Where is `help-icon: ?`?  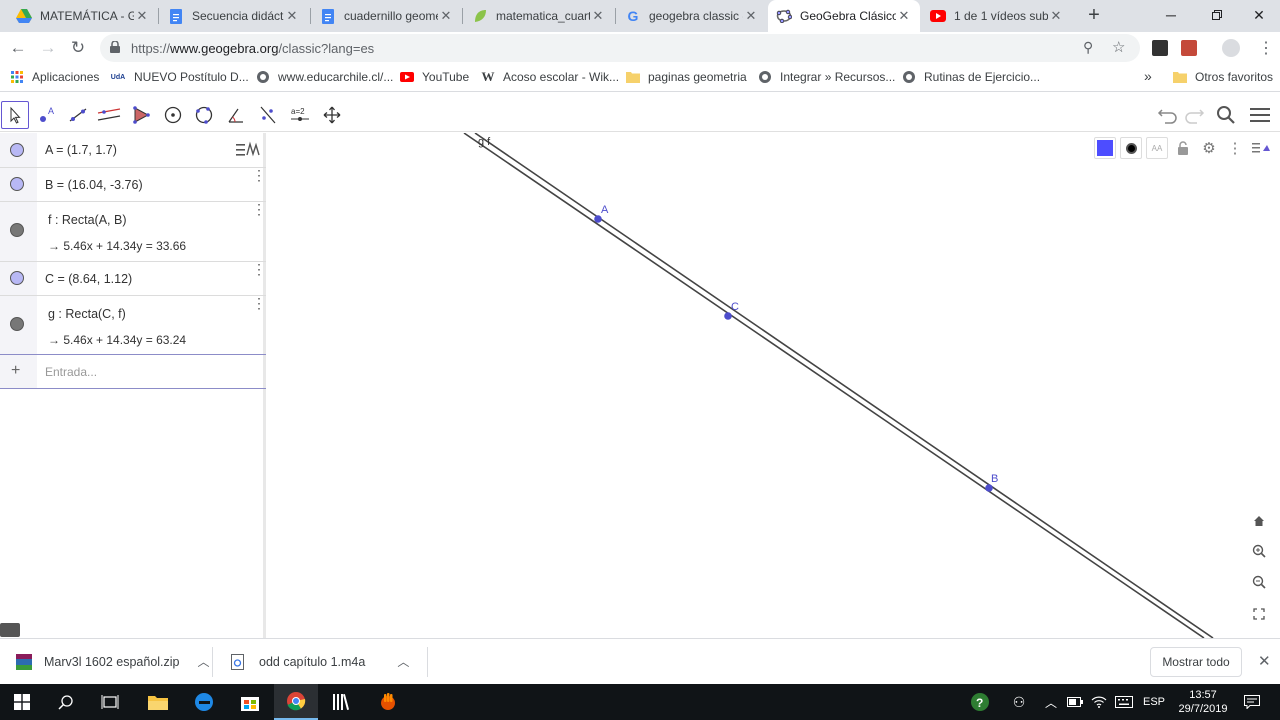 help-icon: ? is located at coordinates (980, 702).